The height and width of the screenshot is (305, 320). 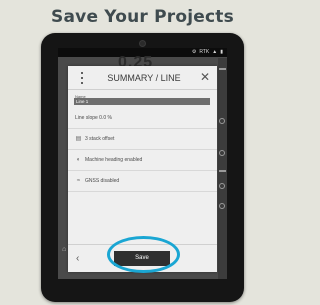 I want to click on stack-icon: ▤, so click(x=78, y=139).